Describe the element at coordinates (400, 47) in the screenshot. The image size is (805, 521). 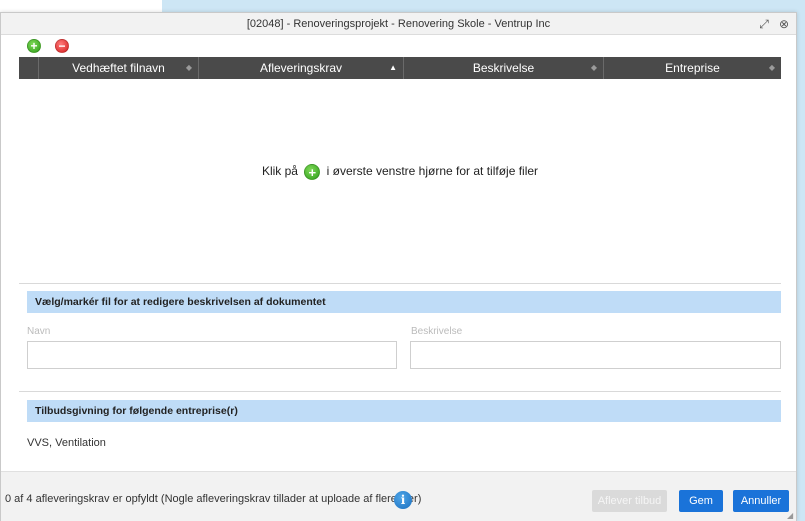
I see `grid-toolbar: + −` at that location.